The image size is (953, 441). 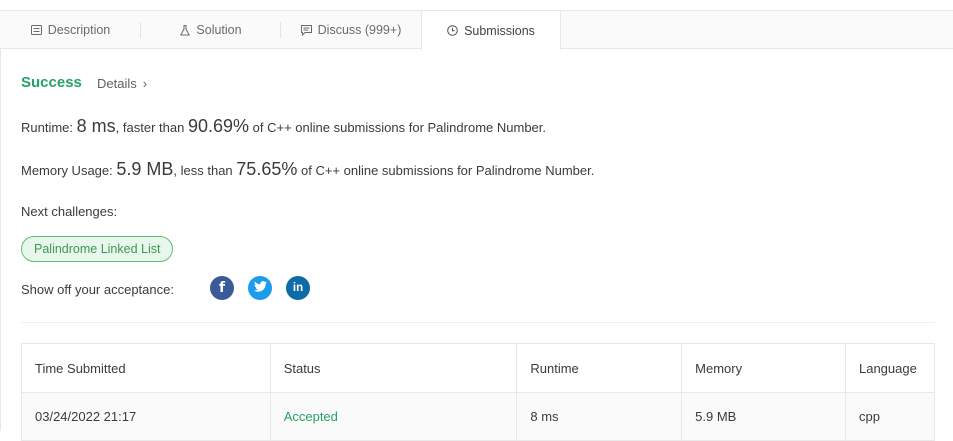 I want to click on memory-percentile: 75.65%, so click(x=267, y=169).